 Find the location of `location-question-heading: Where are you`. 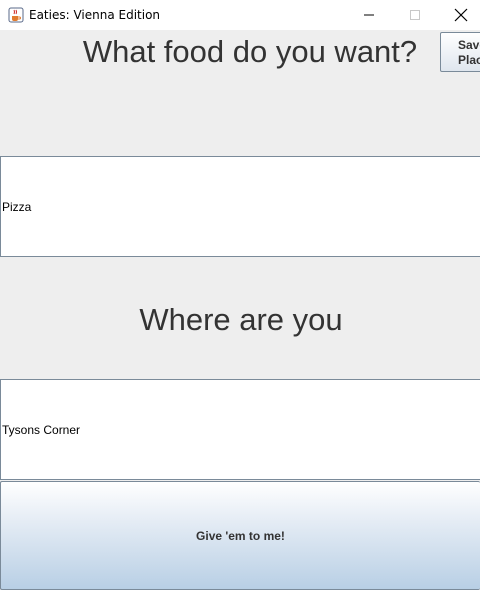

location-question-heading: Where are you is located at coordinates (241, 319).